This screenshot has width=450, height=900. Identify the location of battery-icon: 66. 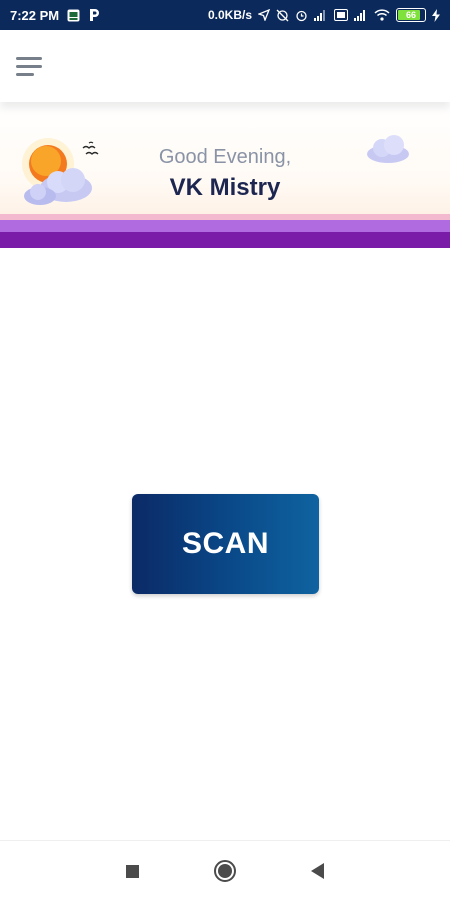
(411, 15).